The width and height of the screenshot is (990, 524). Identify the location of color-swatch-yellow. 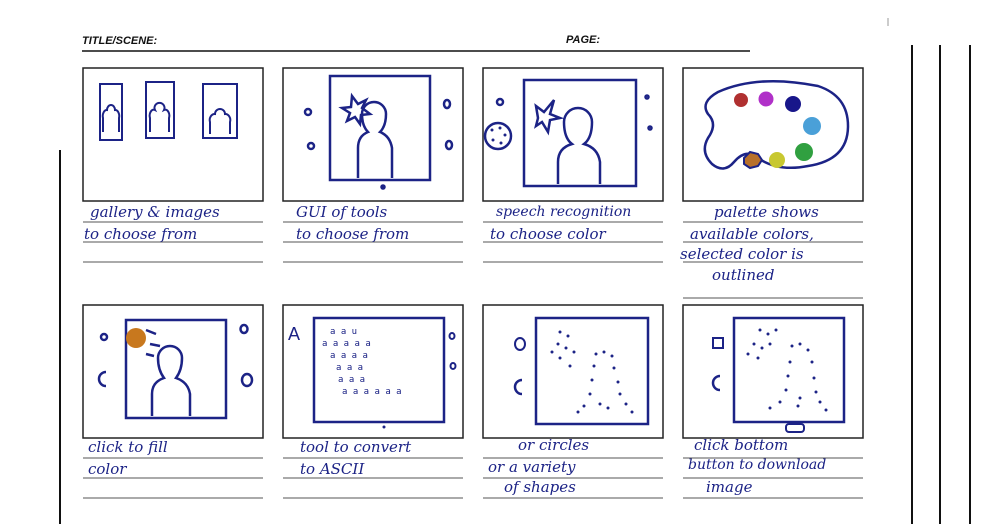
(777, 160).